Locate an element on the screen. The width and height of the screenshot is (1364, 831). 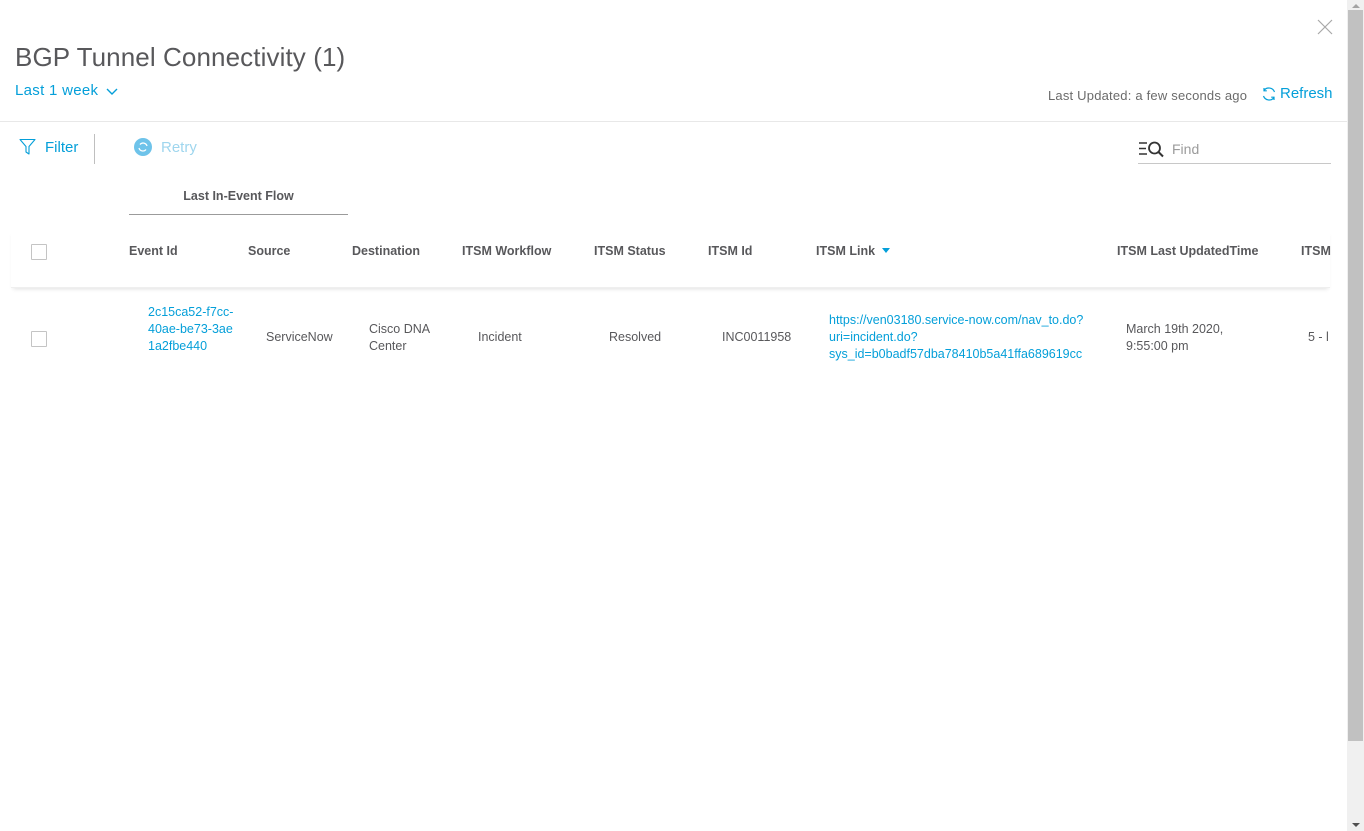
select-all-checkbox is located at coordinates (39, 252).